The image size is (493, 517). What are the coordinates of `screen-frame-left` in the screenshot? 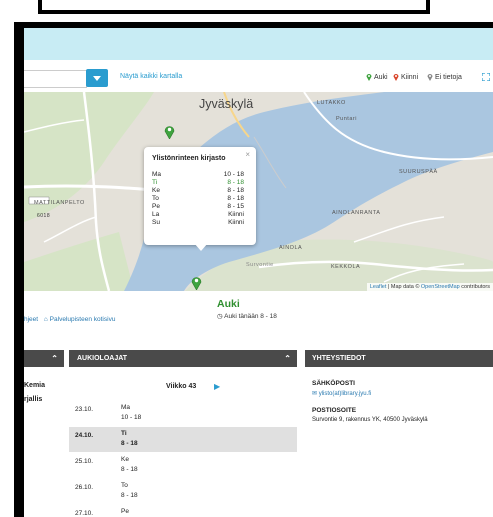 It's located at (19, 269).